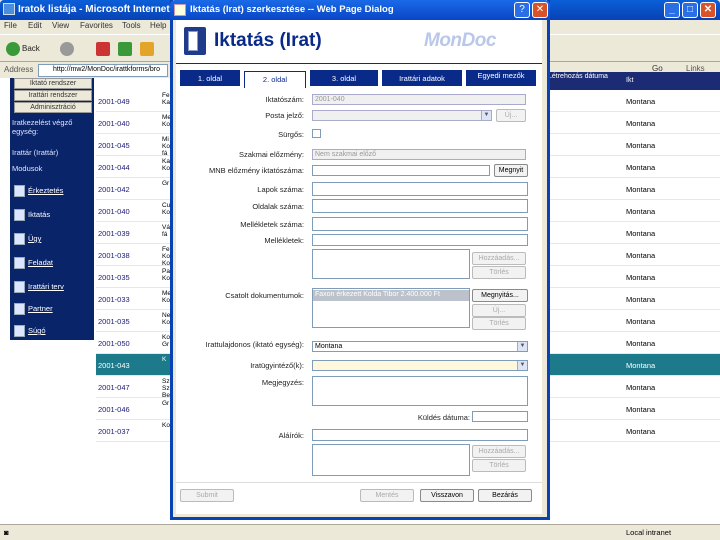  Describe the element at coordinates (35, 25) in the screenshot. I see `menu-edit: Edit` at that location.